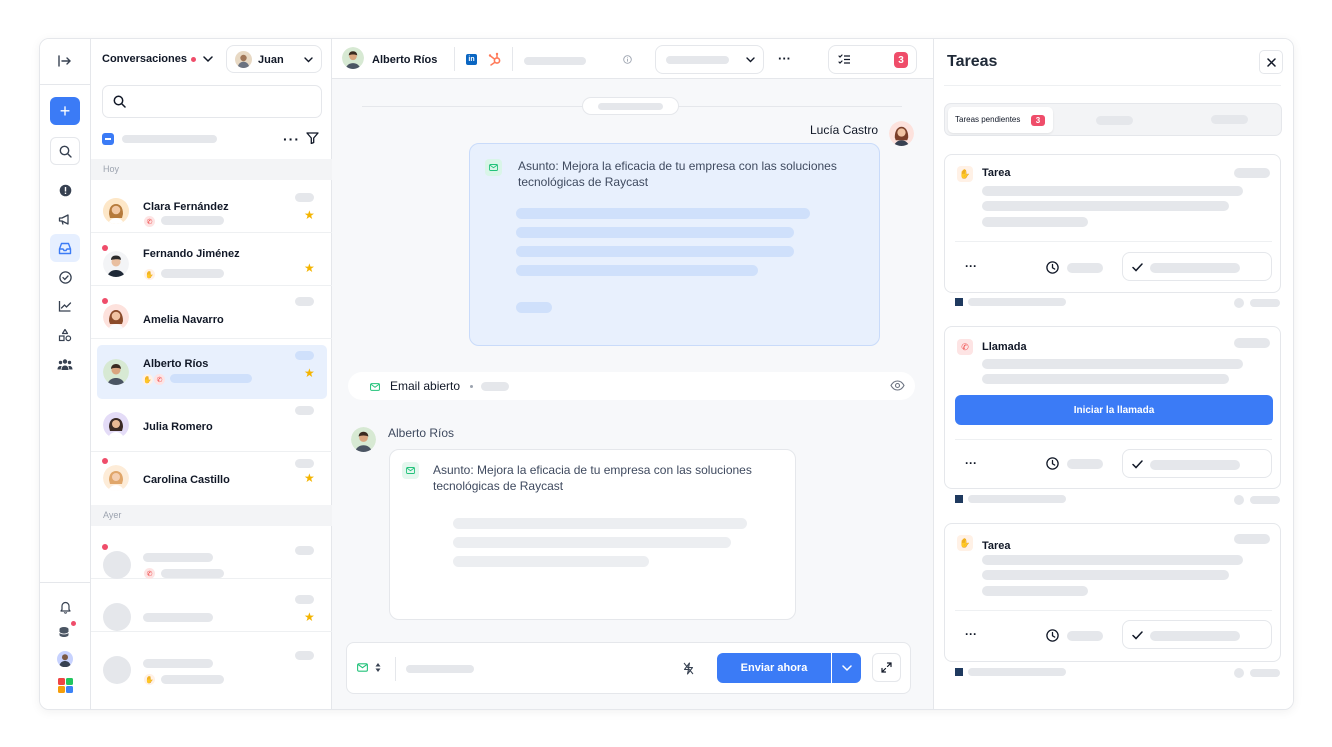 The height and width of the screenshot is (747, 1332). What do you see at coordinates (631, 386) in the screenshot?
I see `email-event-bar: Email abierto` at bounding box center [631, 386].